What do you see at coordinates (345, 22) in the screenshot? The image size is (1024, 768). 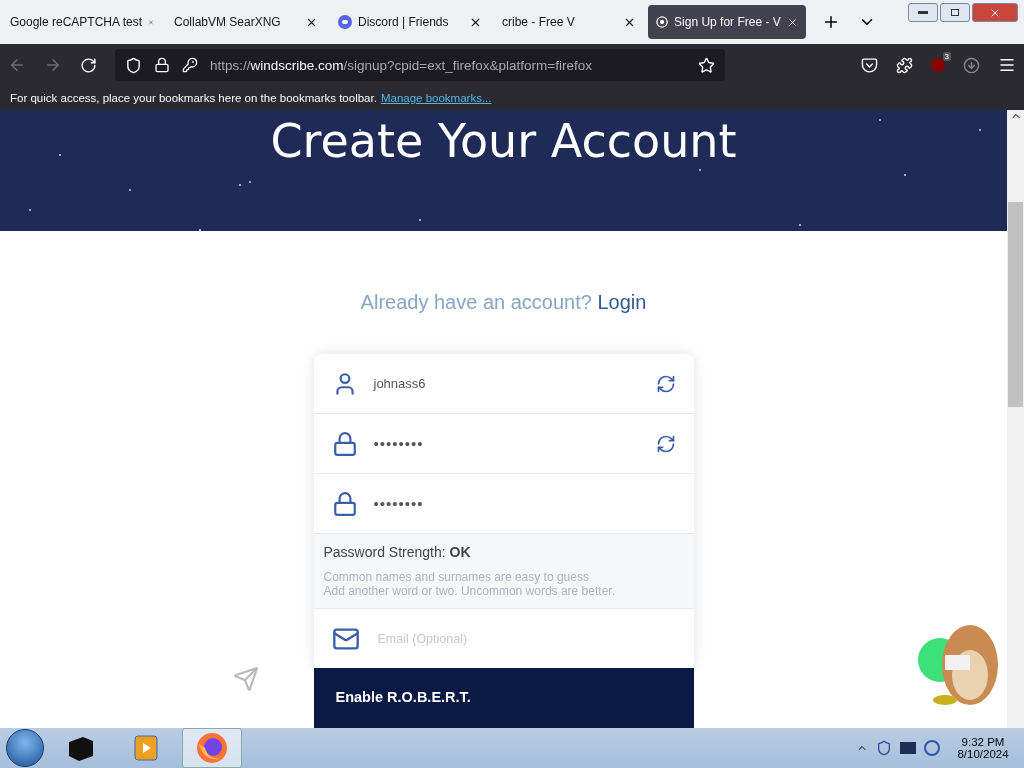 I see `discord-icon` at bounding box center [345, 22].